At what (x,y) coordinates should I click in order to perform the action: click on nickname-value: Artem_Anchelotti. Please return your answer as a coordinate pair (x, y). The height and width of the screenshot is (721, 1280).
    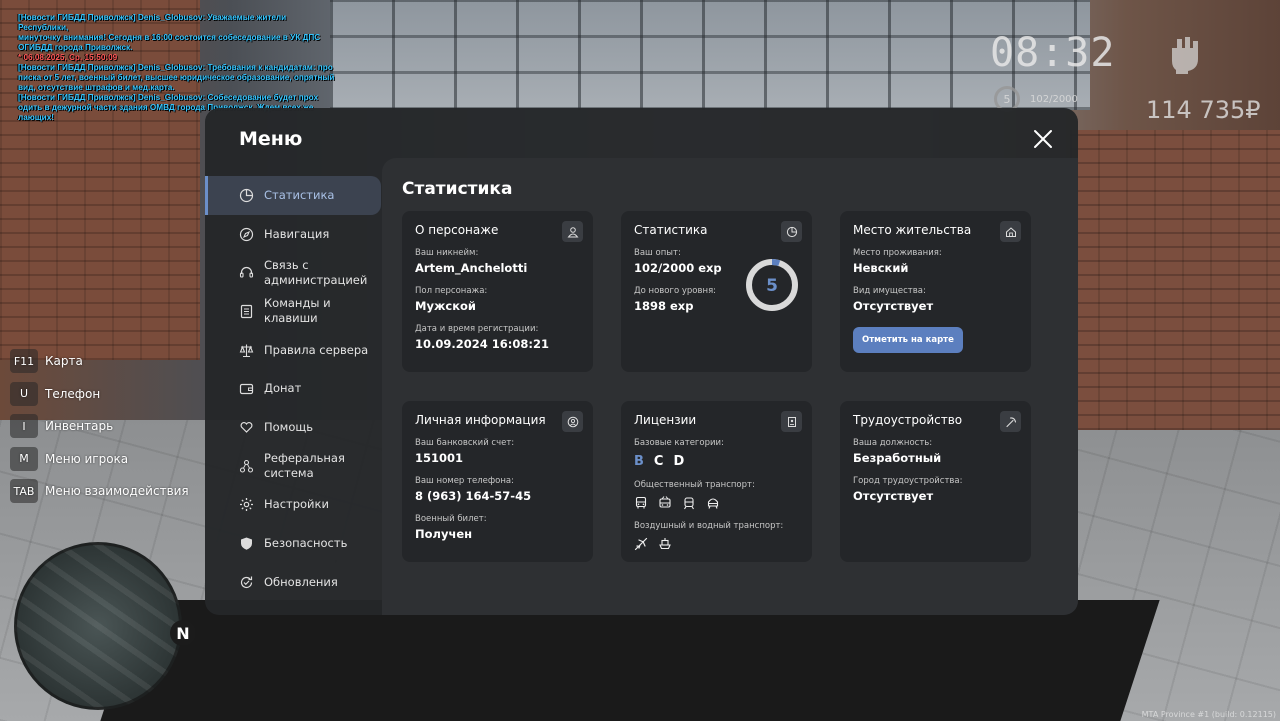
    Looking at the image, I should click on (471, 268).